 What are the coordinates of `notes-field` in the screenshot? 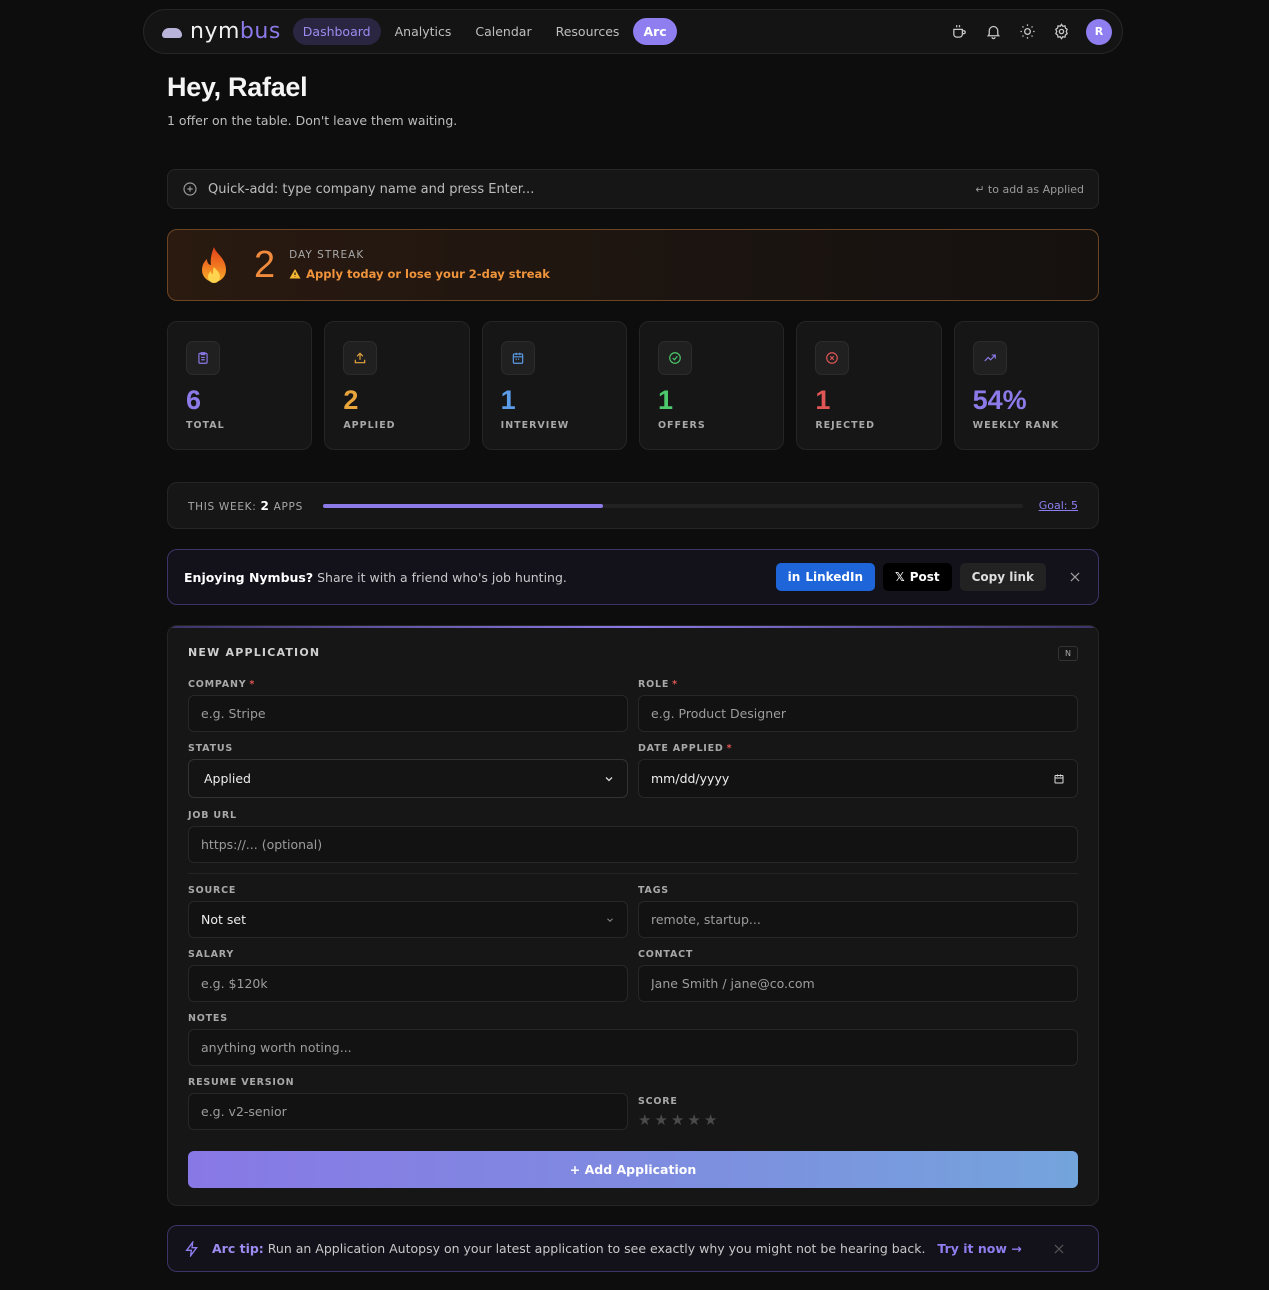 It's located at (633, 1047).